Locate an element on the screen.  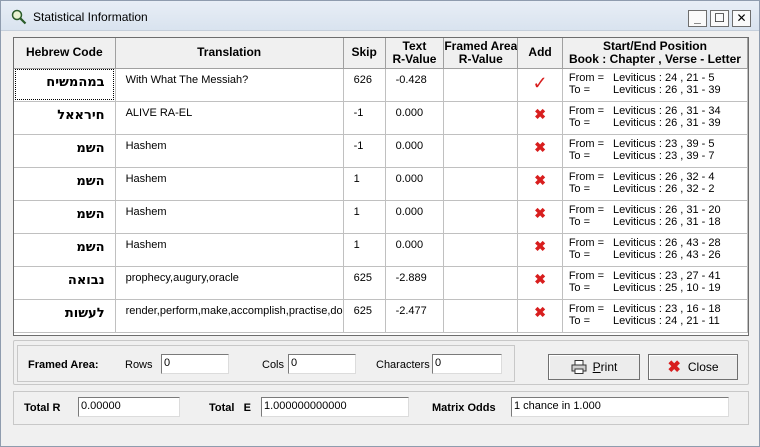
hebrew-code-cell: נבואה is located at coordinates (65, 283).